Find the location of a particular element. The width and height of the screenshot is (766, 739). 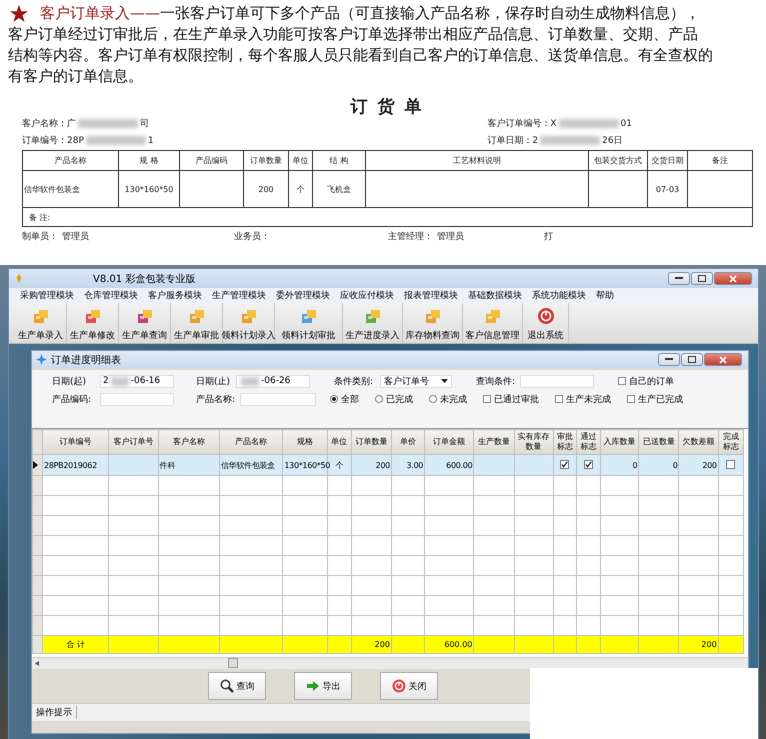

total-label: 合 计 is located at coordinates (75, 645).